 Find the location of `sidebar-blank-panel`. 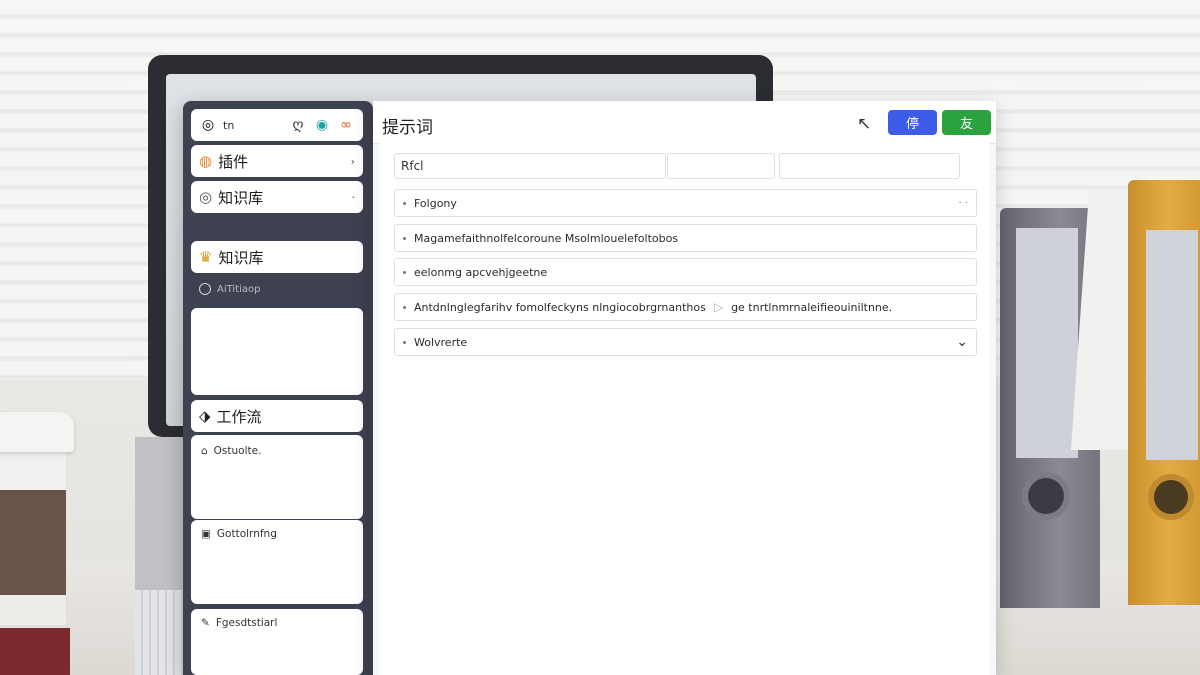

sidebar-blank-panel is located at coordinates (277, 351).